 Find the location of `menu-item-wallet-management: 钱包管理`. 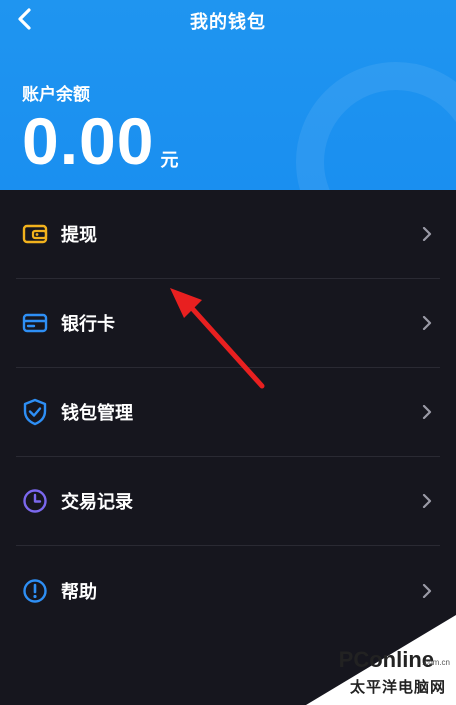

menu-item-wallet-management: 钱包管理 is located at coordinates (228, 412).